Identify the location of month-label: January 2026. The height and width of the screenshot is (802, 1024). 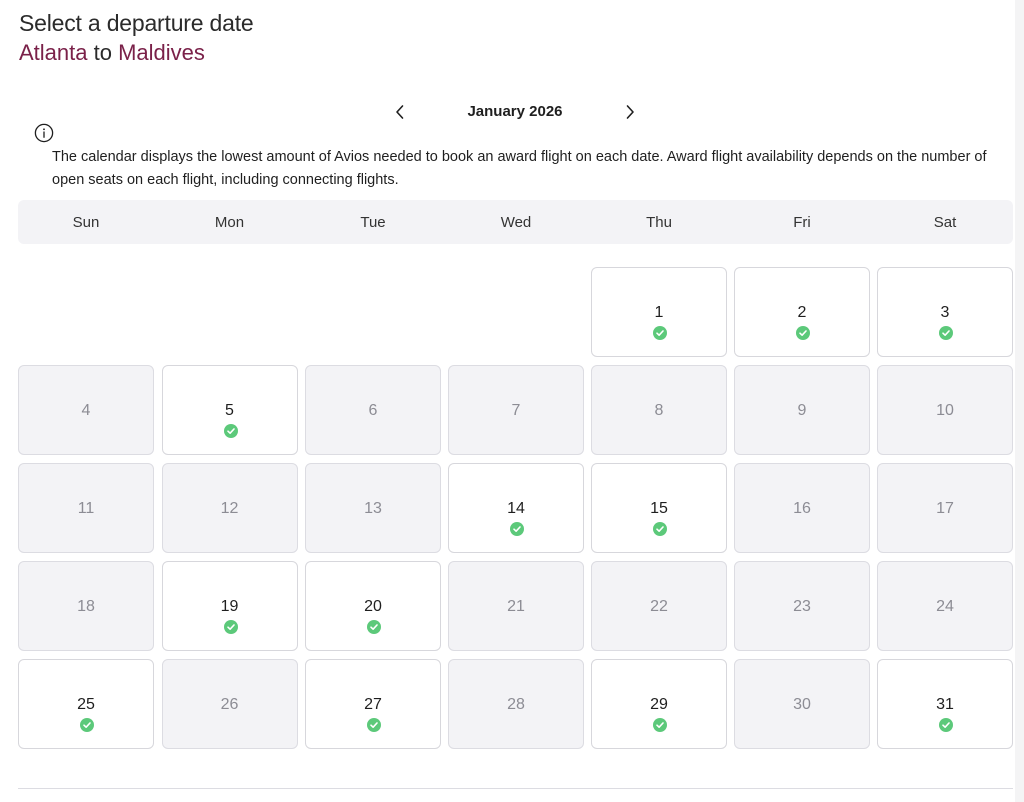
(515, 111).